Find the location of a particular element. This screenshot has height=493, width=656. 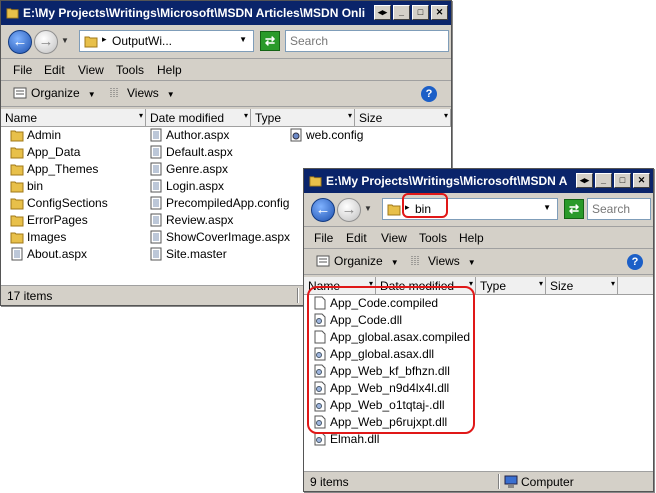

column-date-modified: Date modified ▾ is located at coordinates (198, 118).